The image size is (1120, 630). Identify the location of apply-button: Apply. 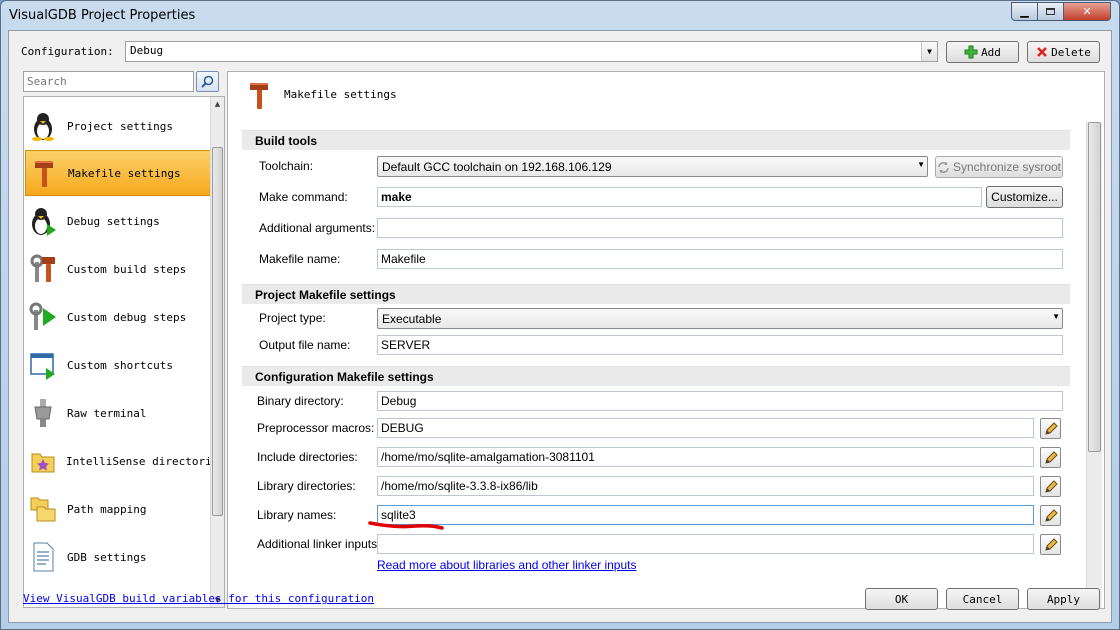
(1063, 599).